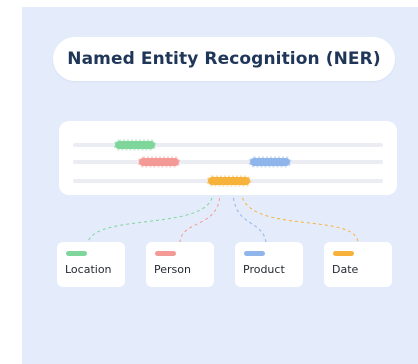 Image resolution: width=418 pixels, height=364 pixels. Describe the element at coordinates (229, 181) in the screenshot. I see `highlight-date` at that location.